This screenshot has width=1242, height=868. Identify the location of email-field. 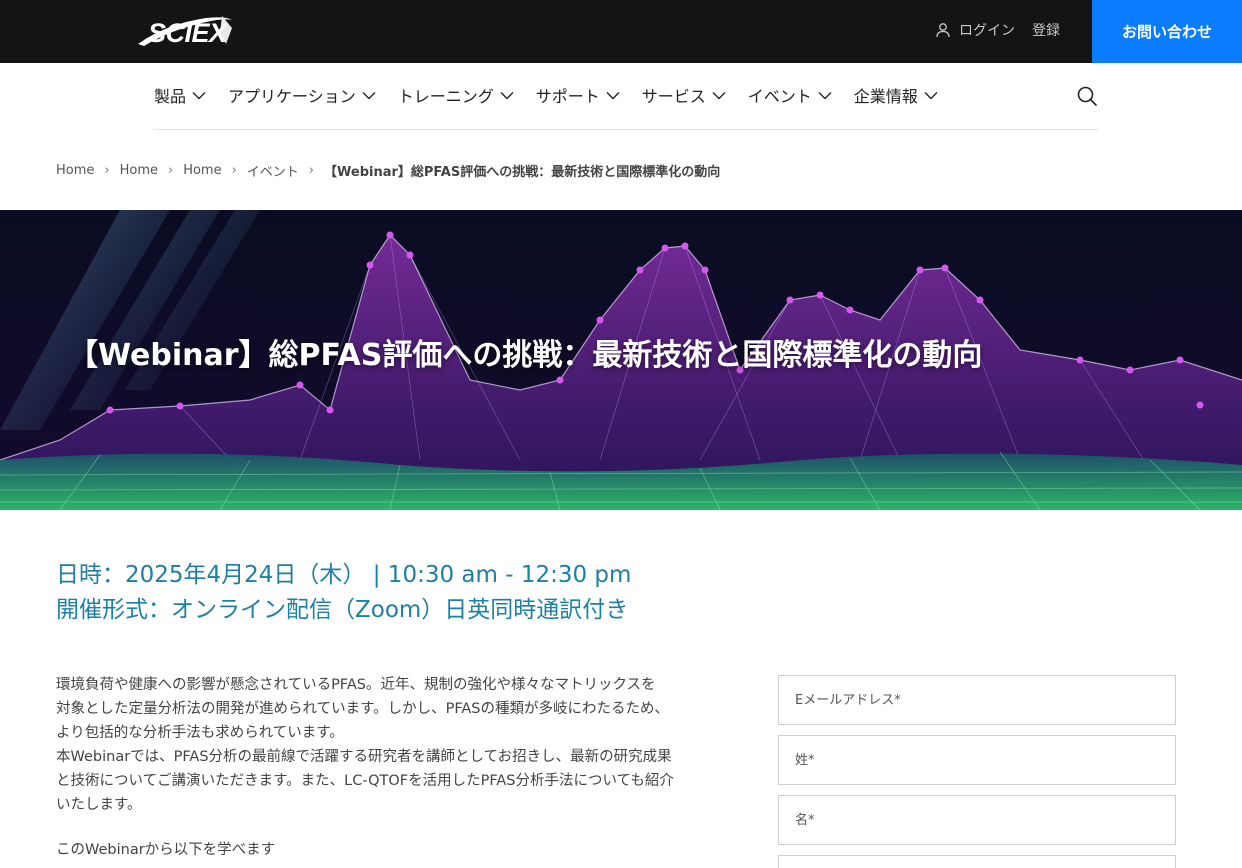
(977, 700).